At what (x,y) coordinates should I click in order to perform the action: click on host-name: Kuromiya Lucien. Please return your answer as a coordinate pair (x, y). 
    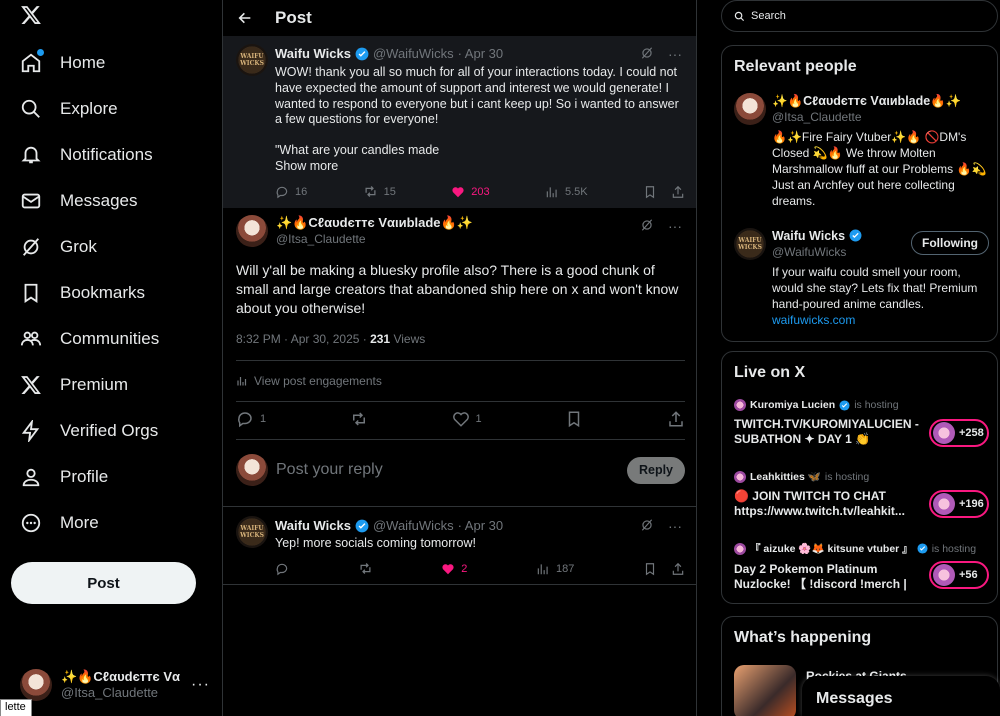
    Looking at the image, I should click on (793, 405).